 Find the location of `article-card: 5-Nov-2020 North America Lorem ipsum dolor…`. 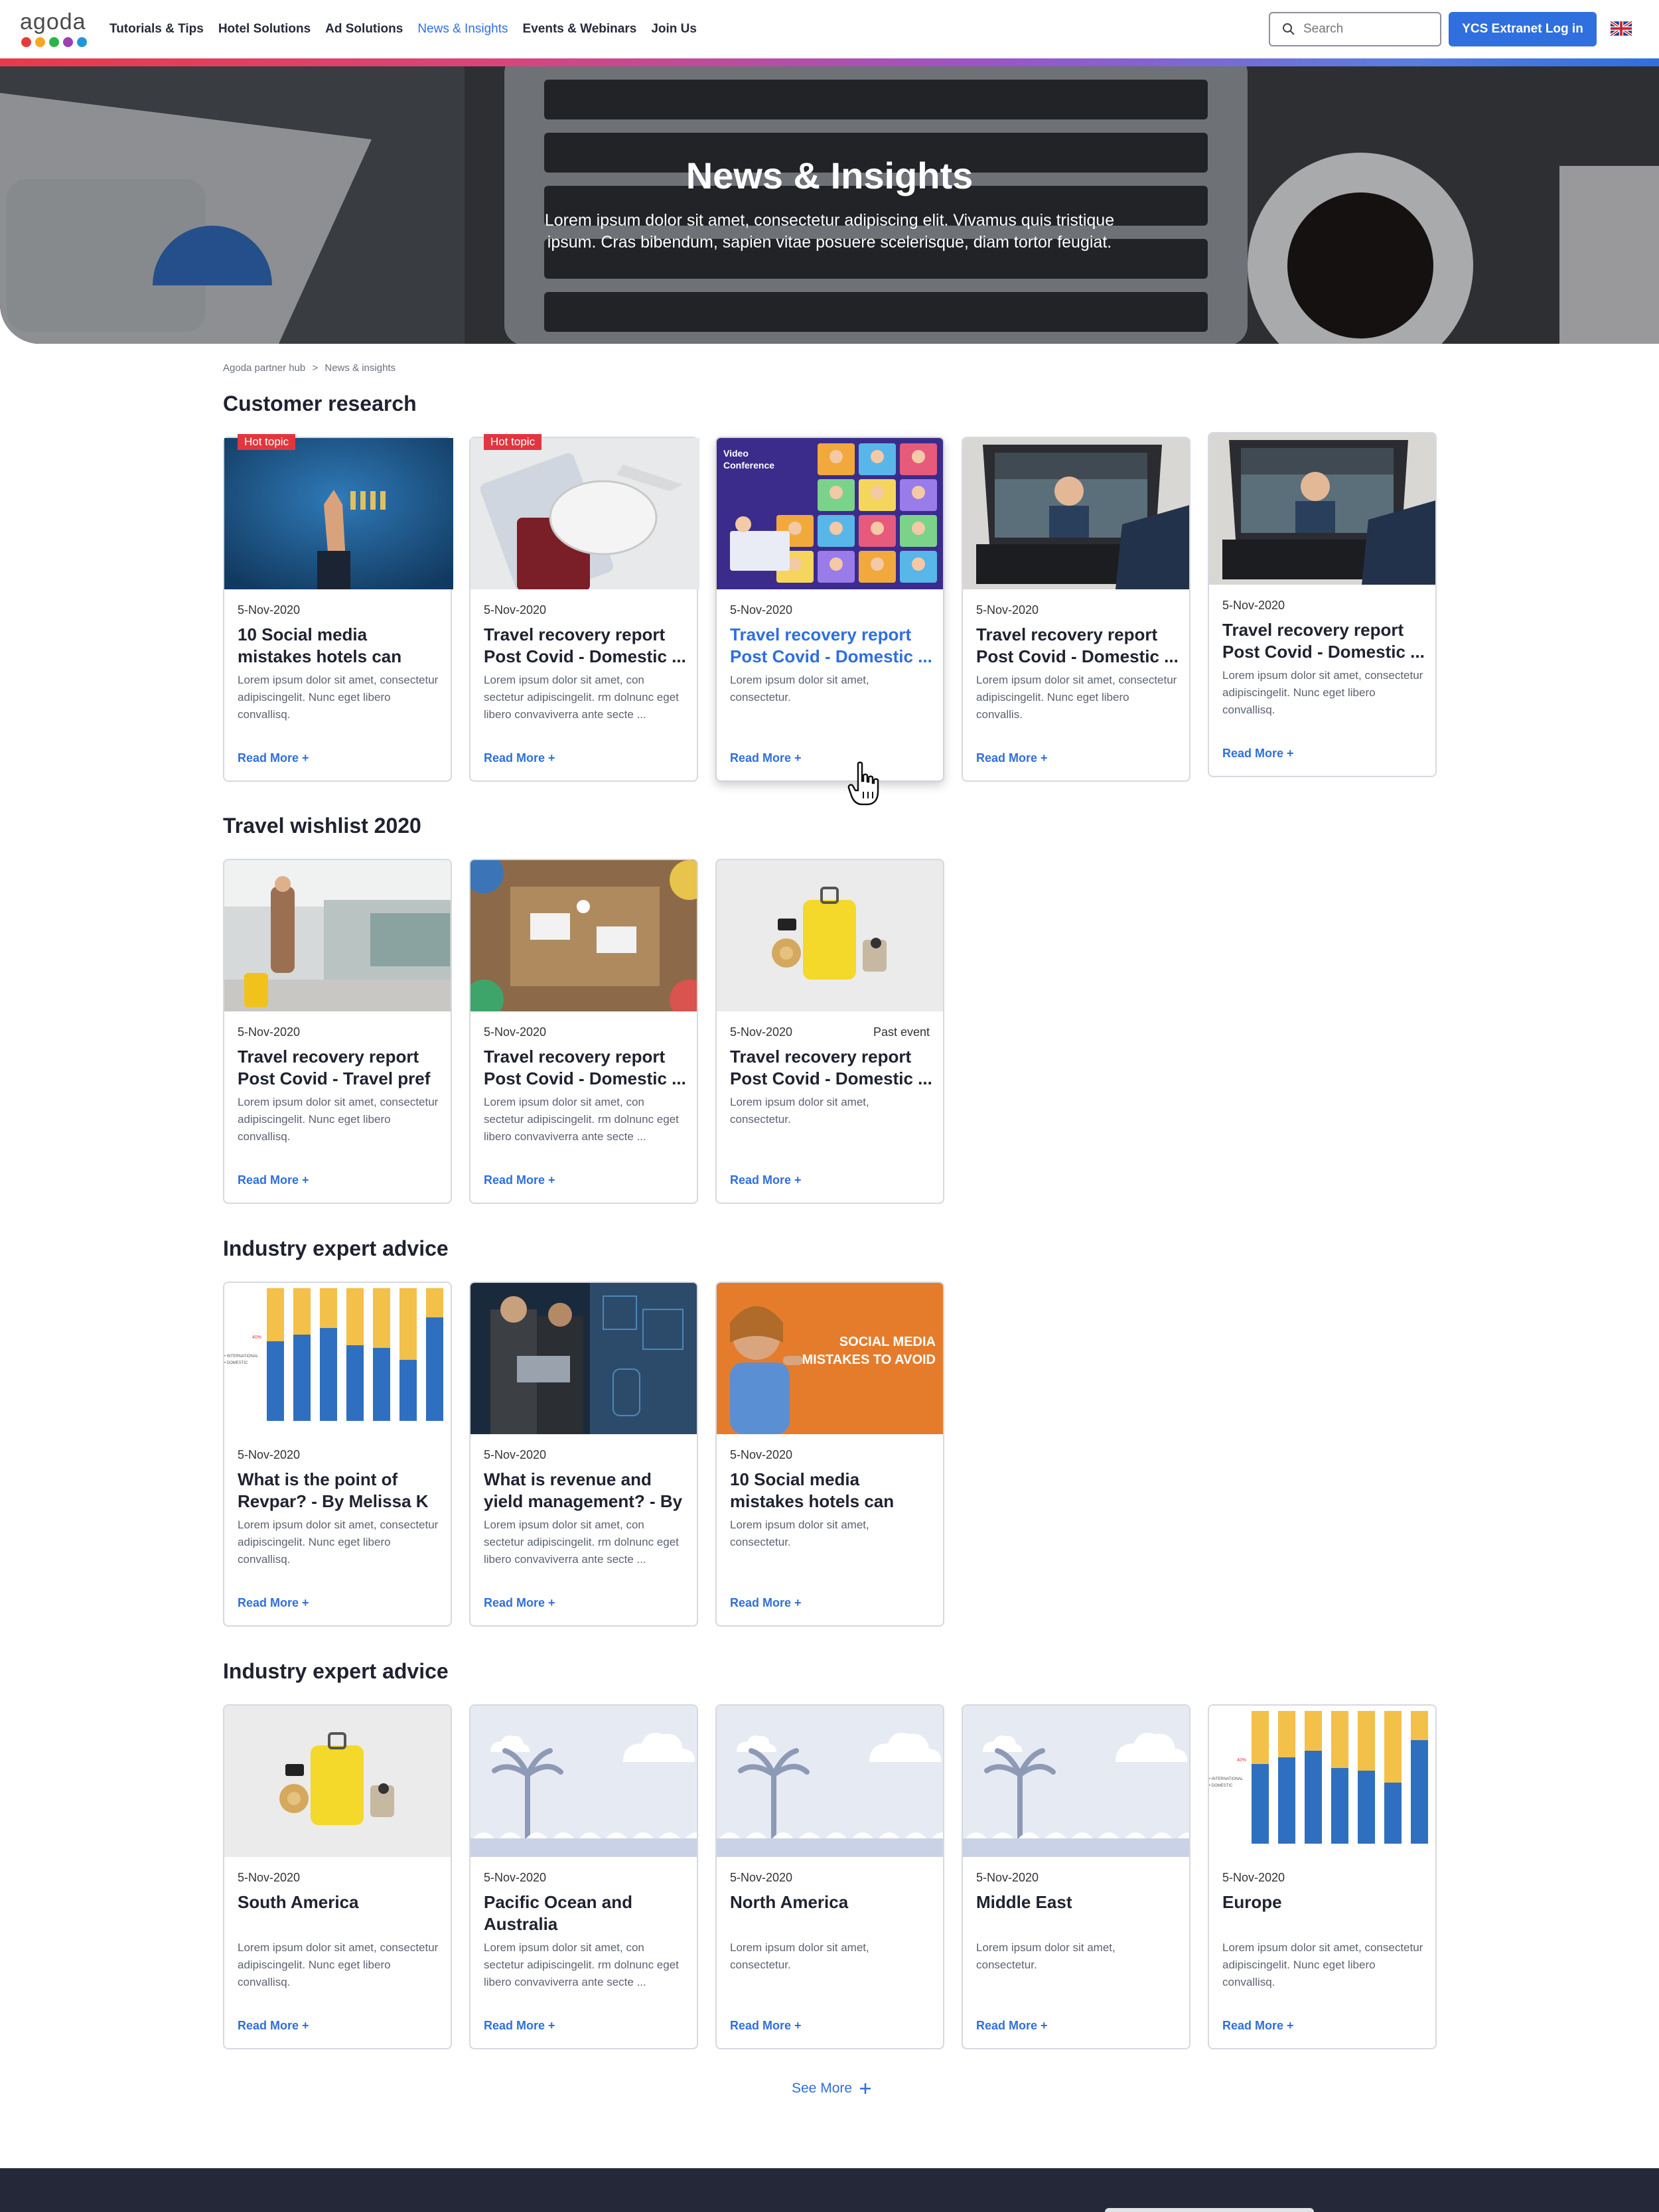

article-card: 5-Nov-2020 North America Lorem ipsum dolor… is located at coordinates (829, 1877).